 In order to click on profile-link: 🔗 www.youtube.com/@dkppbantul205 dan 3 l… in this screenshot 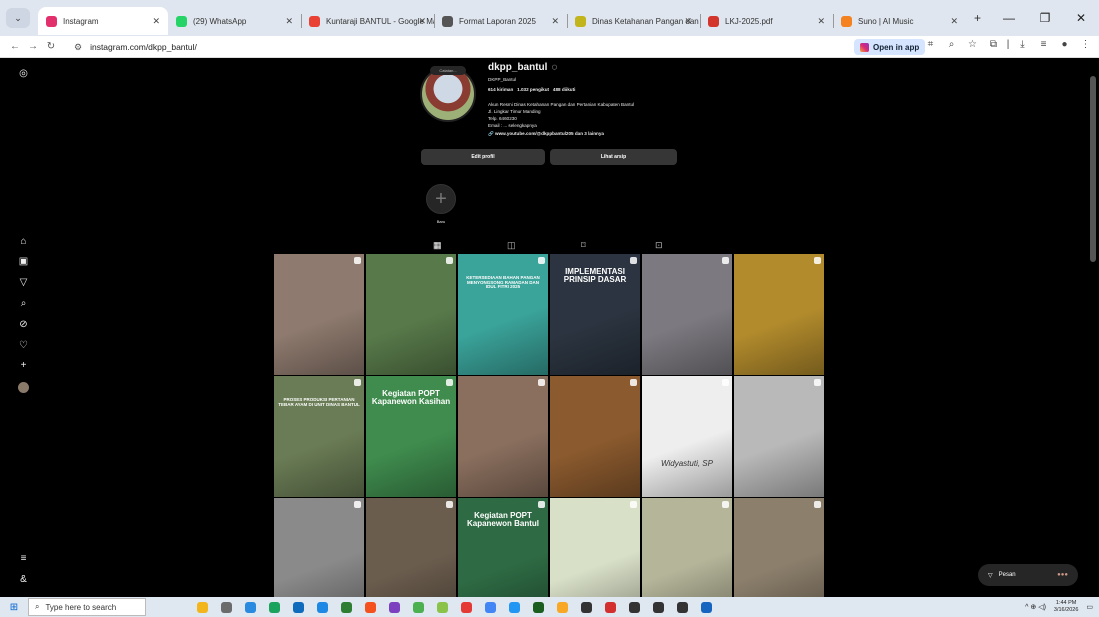, I will do `click(546, 134)`.